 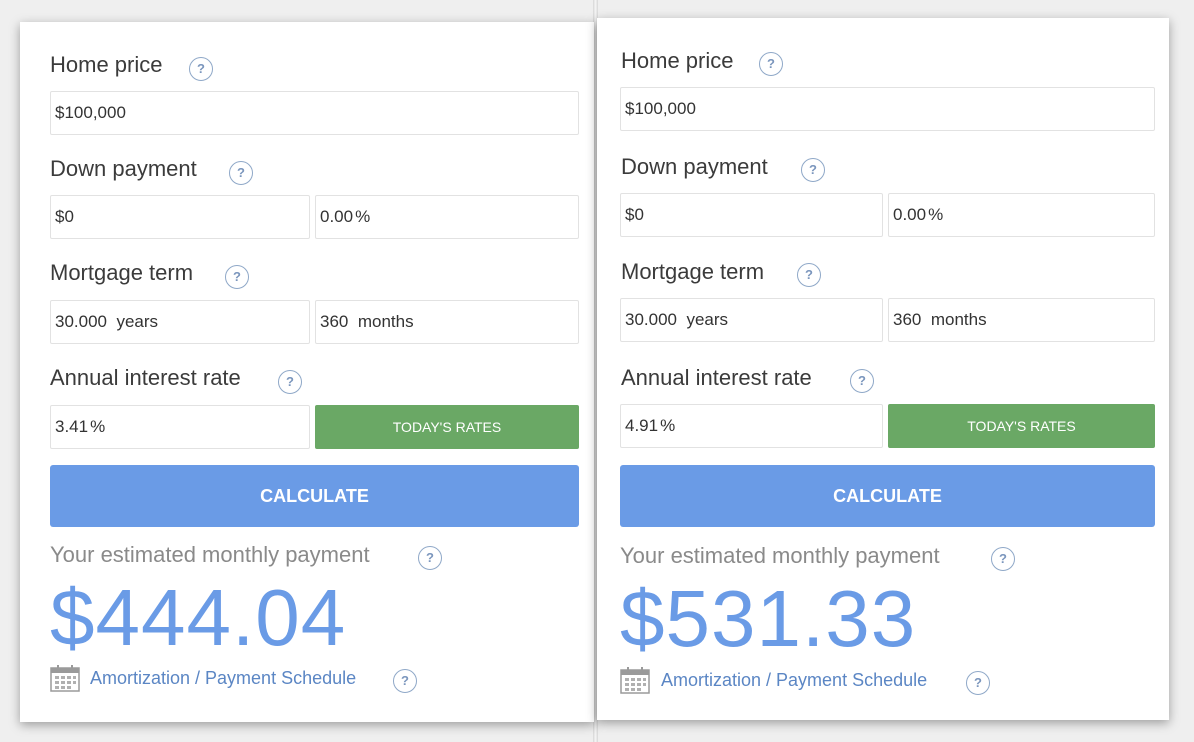 What do you see at coordinates (751, 426) in the screenshot?
I see `interest-rate-input: 4.91%` at bounding box center [751, 426].